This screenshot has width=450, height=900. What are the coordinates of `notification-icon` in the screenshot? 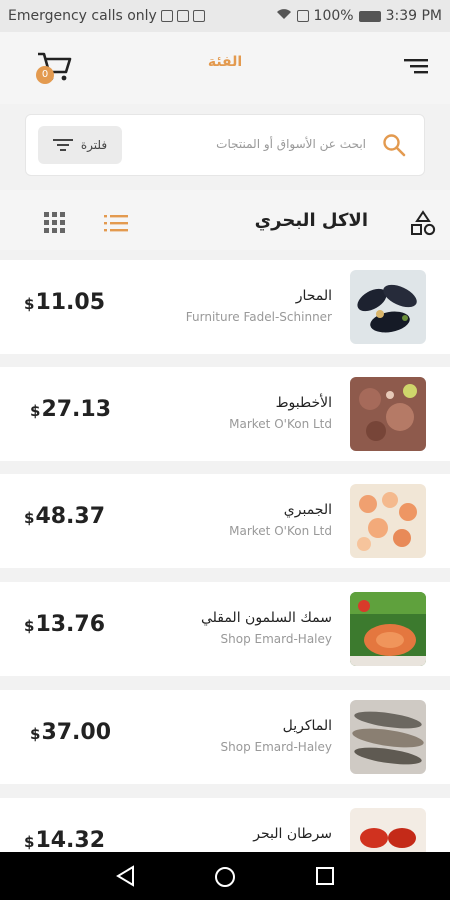 It's located at (198, 16).